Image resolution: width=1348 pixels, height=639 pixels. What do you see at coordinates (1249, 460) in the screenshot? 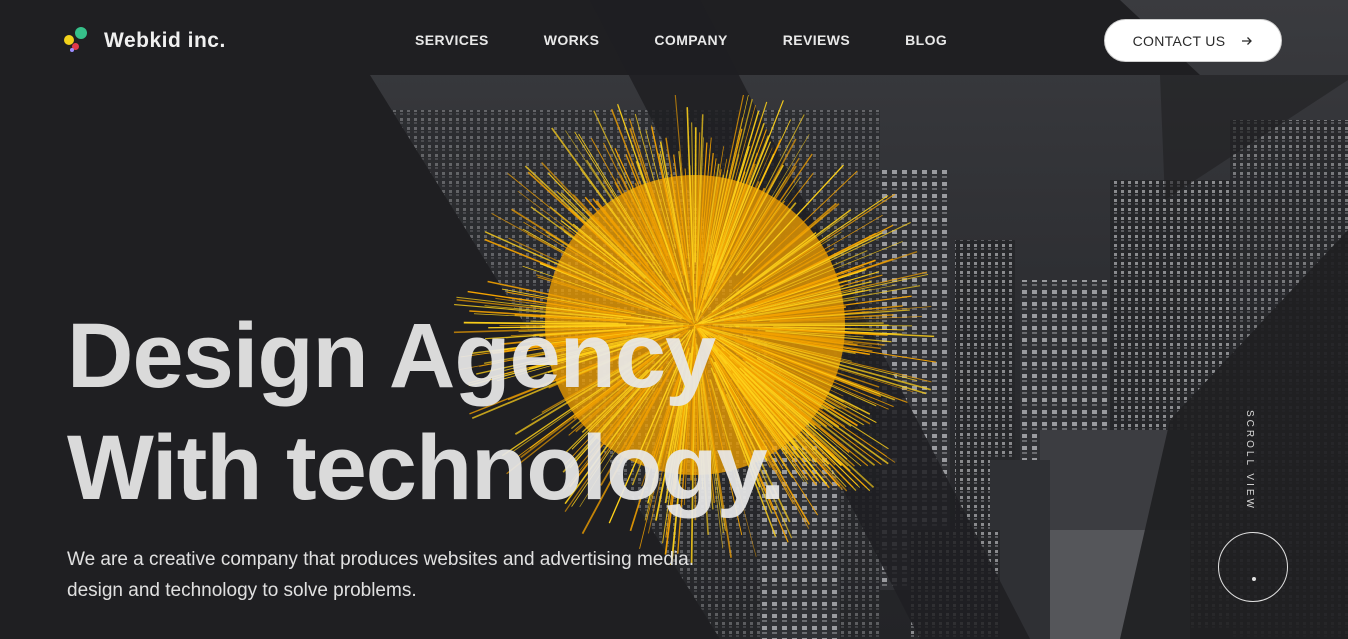
I see `scroll-view-label: SCROLL VIEW` at bounding box center [1249, 460].